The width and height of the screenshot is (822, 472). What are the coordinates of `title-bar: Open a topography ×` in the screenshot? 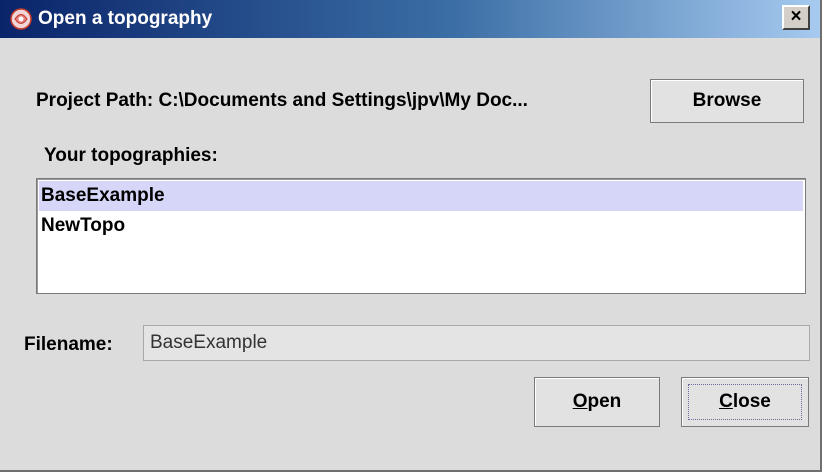 It's located at (410, 19).